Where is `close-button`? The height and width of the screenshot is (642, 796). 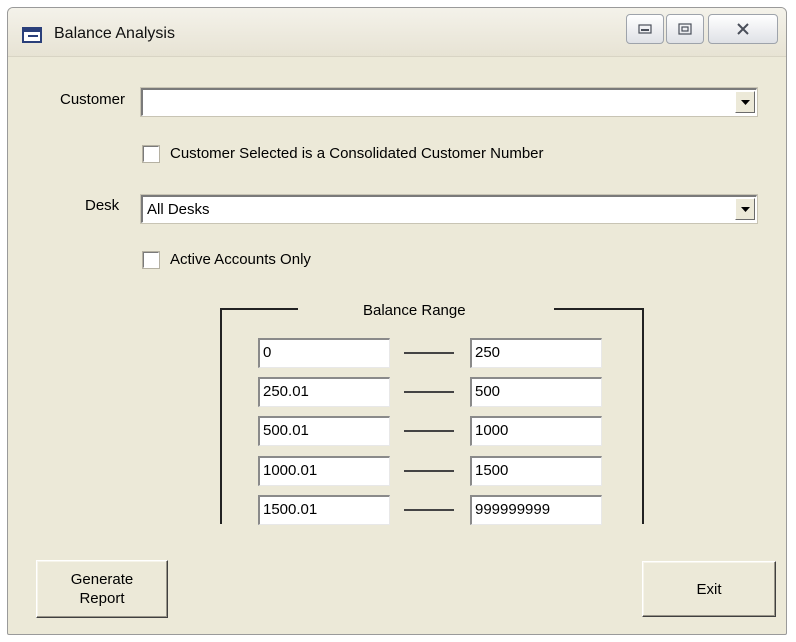
close-button is located at coordinates (743, 29).